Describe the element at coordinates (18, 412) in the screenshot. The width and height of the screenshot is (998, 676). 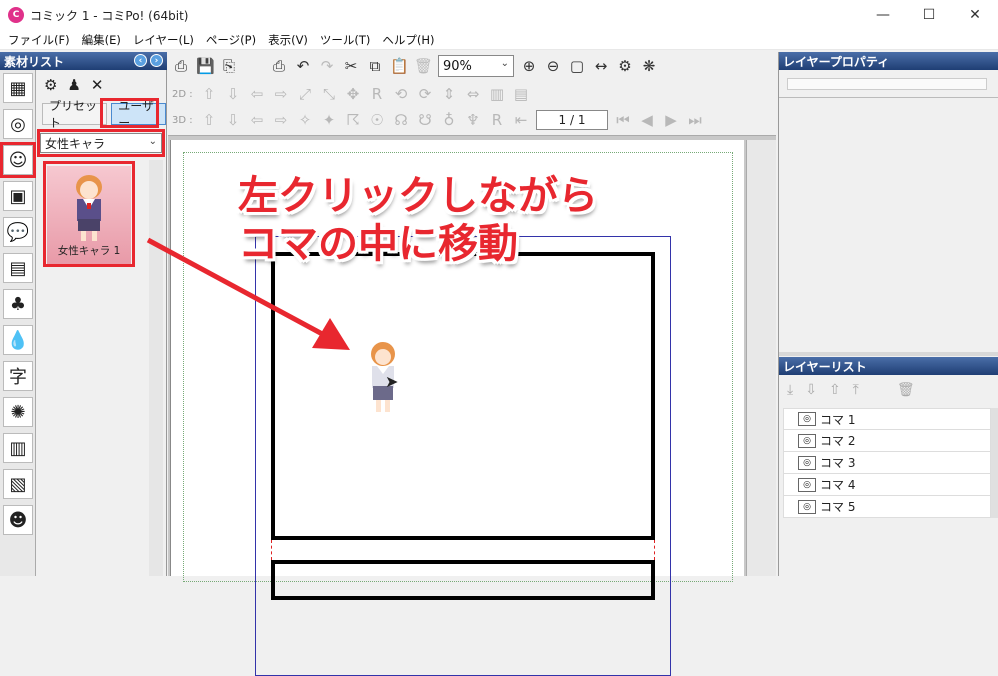
I see `burst-effect-icon: ✺` at that location.